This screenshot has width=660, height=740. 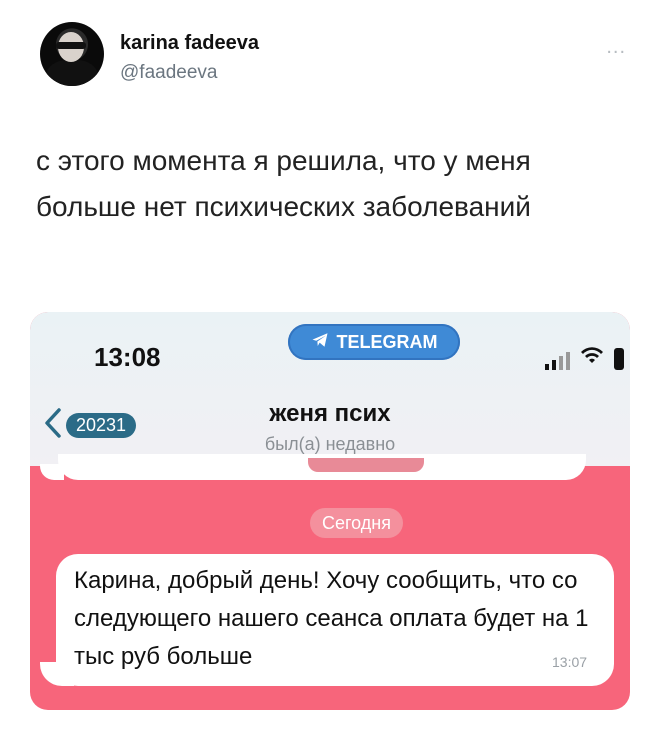 I want to click on telegram-plane-icon, so click(x=320, y=342).